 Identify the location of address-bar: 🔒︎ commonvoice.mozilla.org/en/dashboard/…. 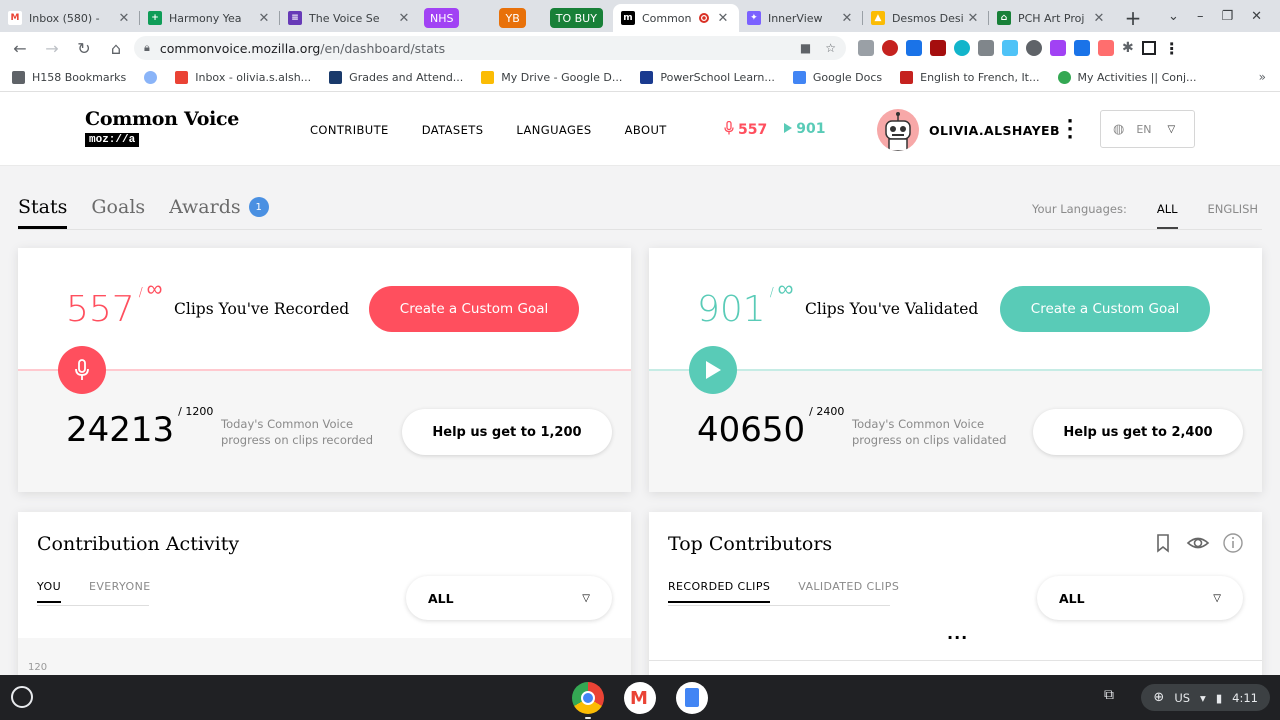
(490, 48).